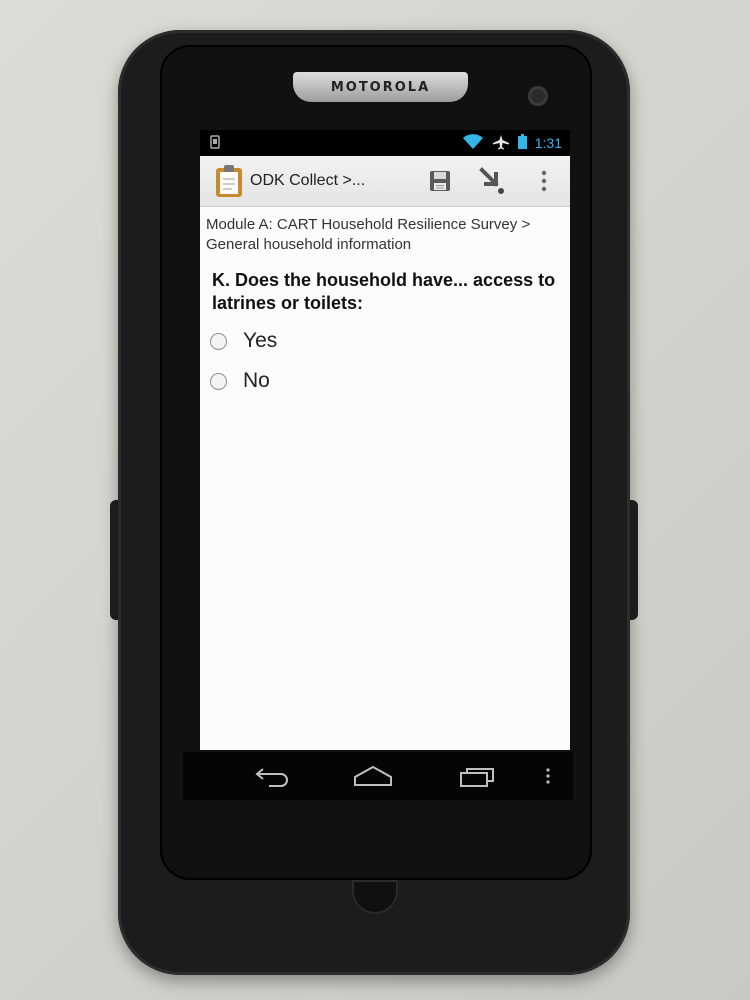 Image resolution: width=750 pixels, height=1000 pixels. Describe the element at coordinates (260, 341) in the screenshot. I see `option-label-yes: Yes` at that location.